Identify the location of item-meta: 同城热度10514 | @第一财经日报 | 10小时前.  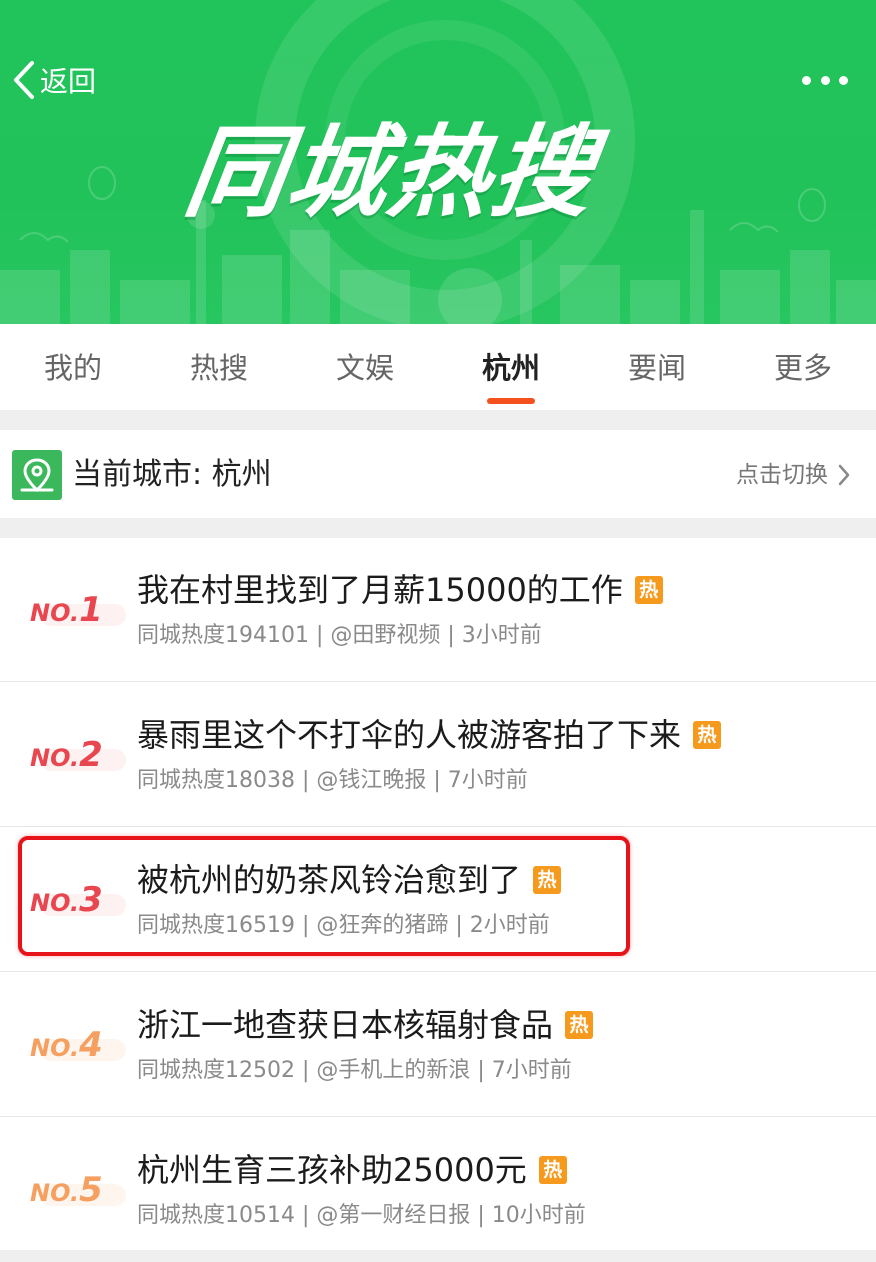
(361, 1215).